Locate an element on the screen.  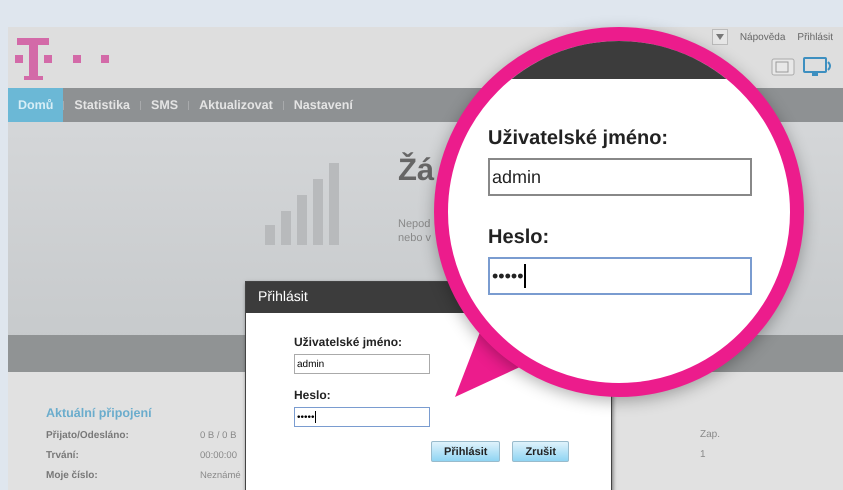
field-value: Zap. is located at coordinates (710, 435).